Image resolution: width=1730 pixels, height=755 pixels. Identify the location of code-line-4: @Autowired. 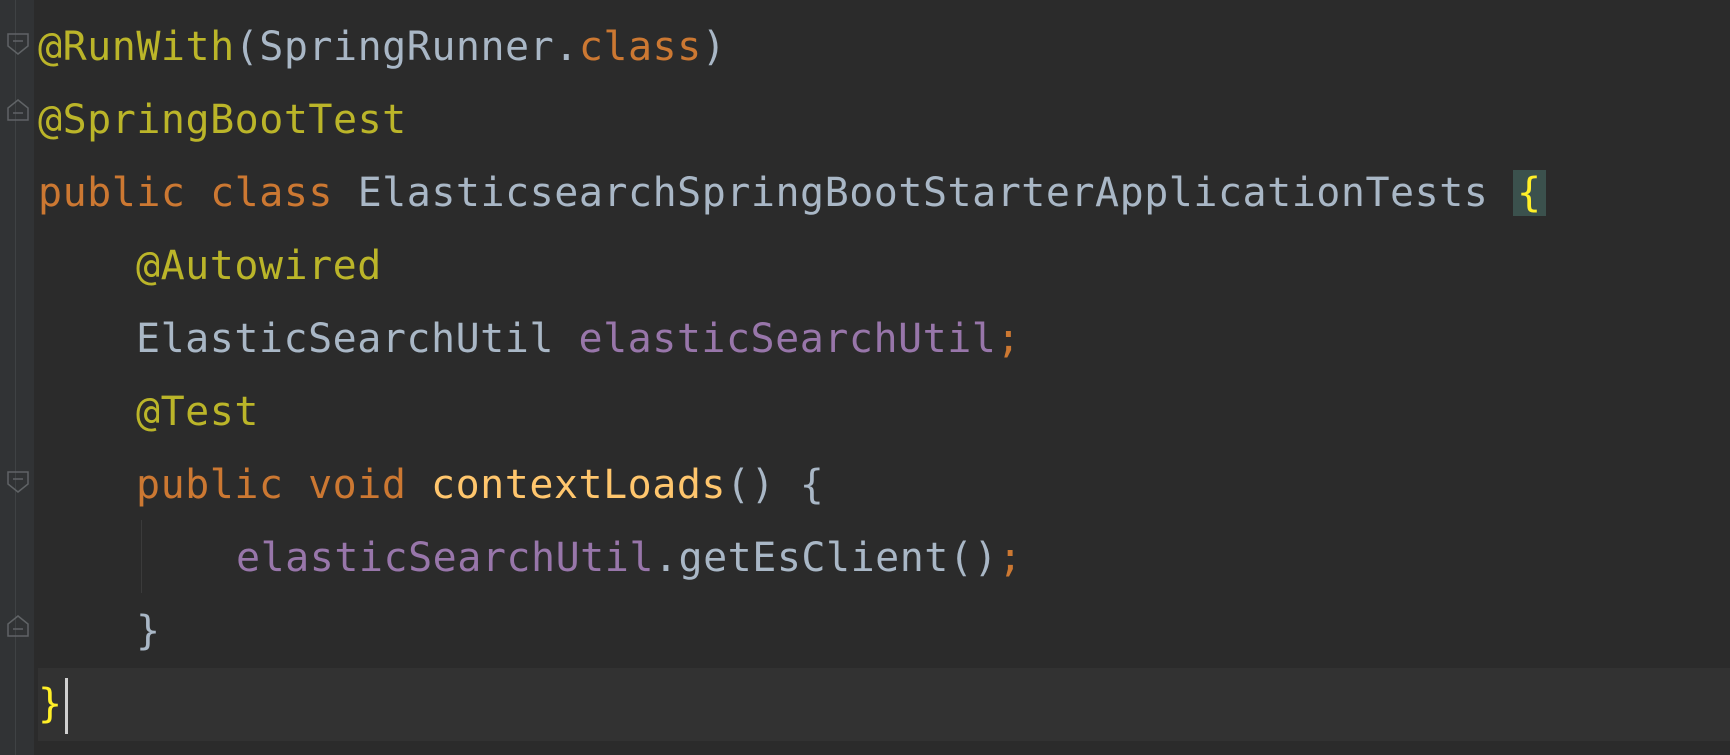
(210, 266).